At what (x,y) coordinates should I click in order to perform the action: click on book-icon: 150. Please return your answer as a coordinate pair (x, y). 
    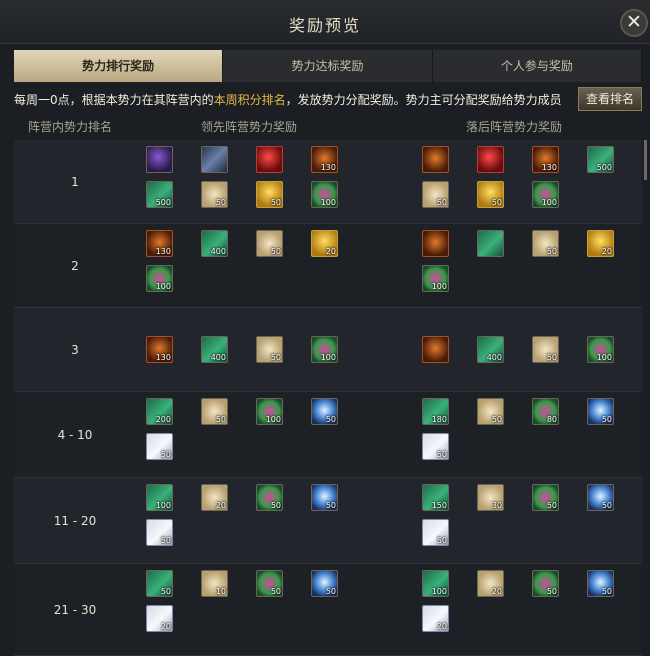
    Looking at the image, I should click on (435, 497).